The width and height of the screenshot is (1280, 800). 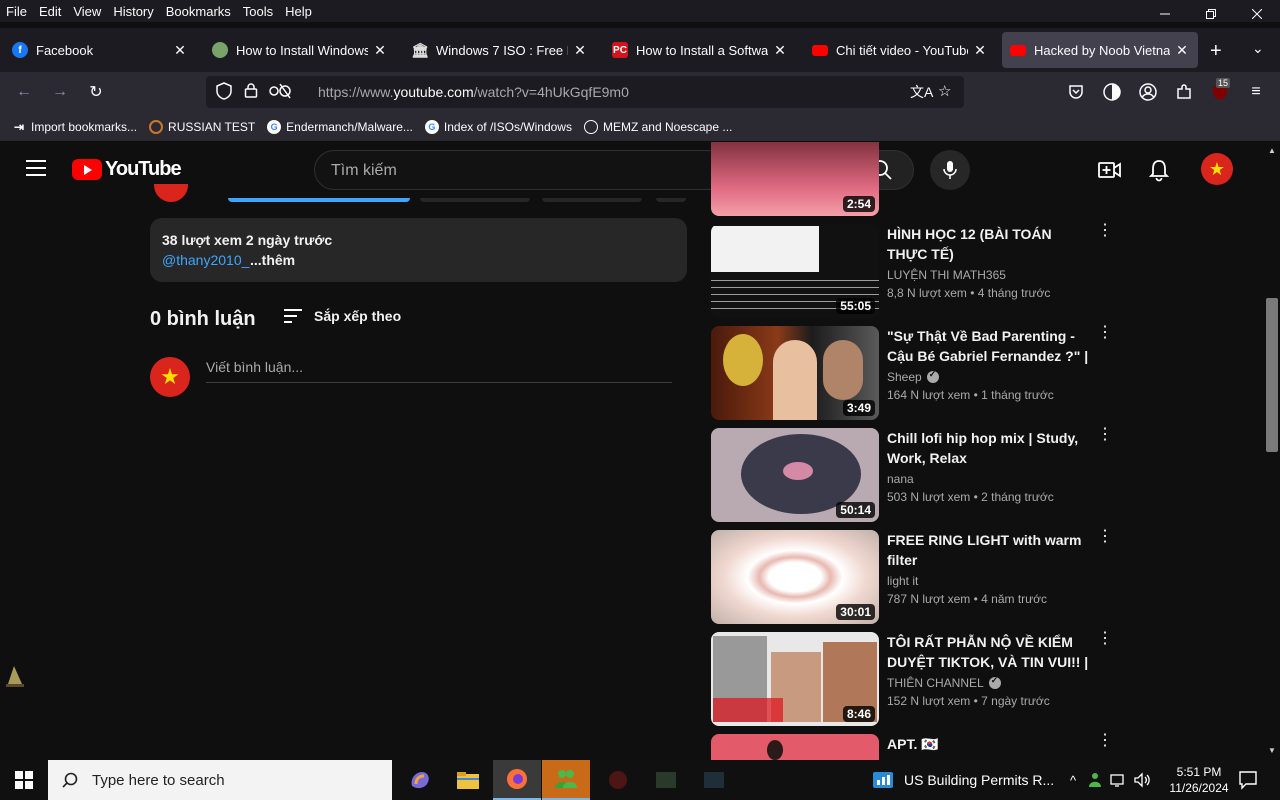 What do you see at coordinates (1118, 780) in the screenshot?
I see `network-icon` at bounding box center [1118, 780].